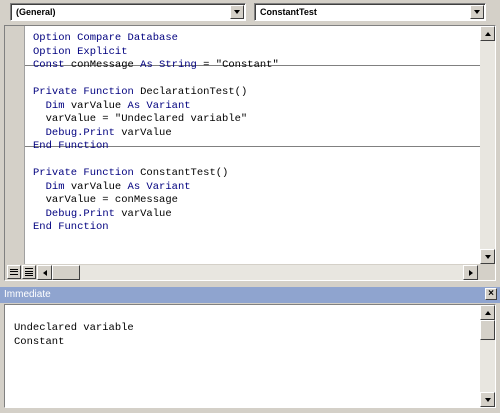 This screenshot has height=413, width=500. Describe the element at coordinates (288, 12) in the screenshot. I see `procedure-combo-value: ConstantTest` at that location.